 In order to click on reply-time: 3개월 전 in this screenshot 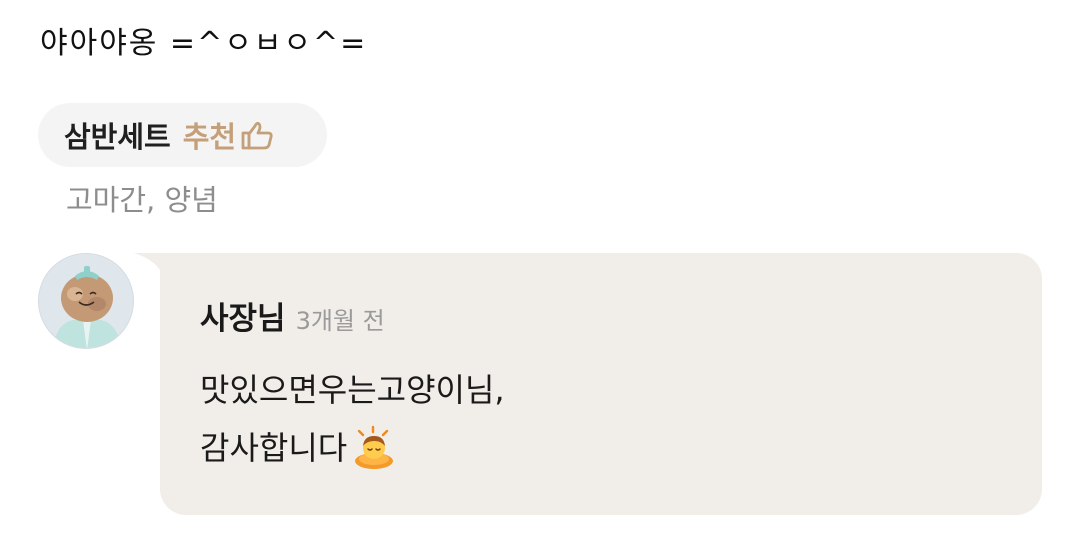, I will do `click(340, 321)`.